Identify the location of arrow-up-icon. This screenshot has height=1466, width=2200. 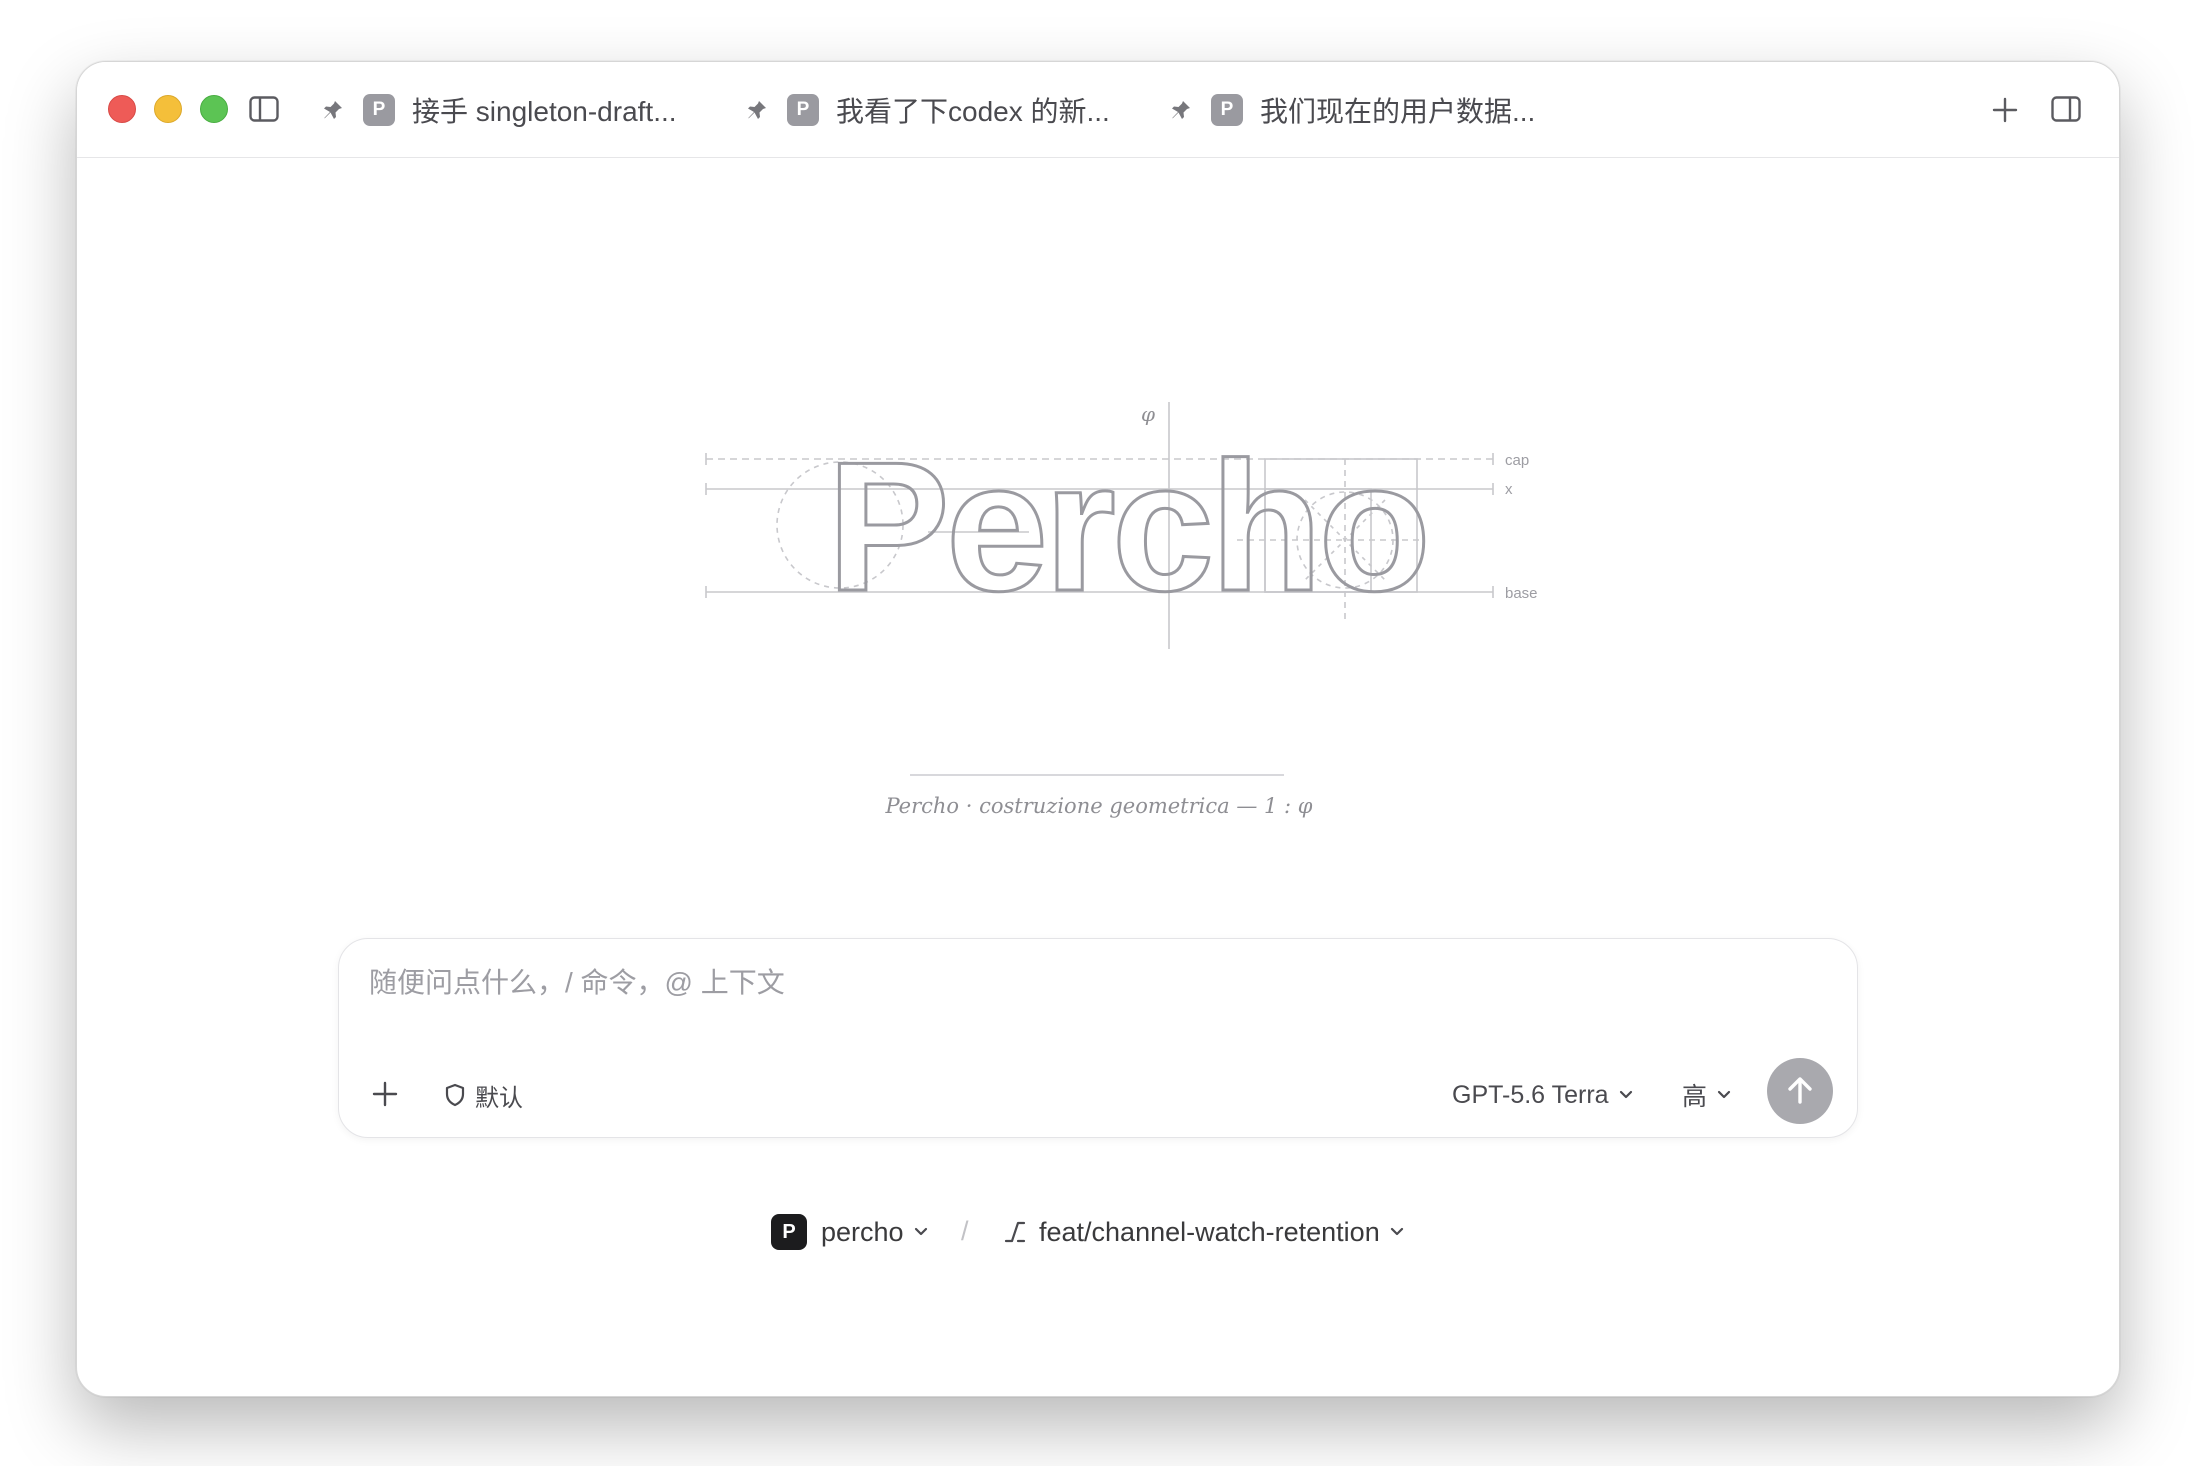
(1800, 1090).